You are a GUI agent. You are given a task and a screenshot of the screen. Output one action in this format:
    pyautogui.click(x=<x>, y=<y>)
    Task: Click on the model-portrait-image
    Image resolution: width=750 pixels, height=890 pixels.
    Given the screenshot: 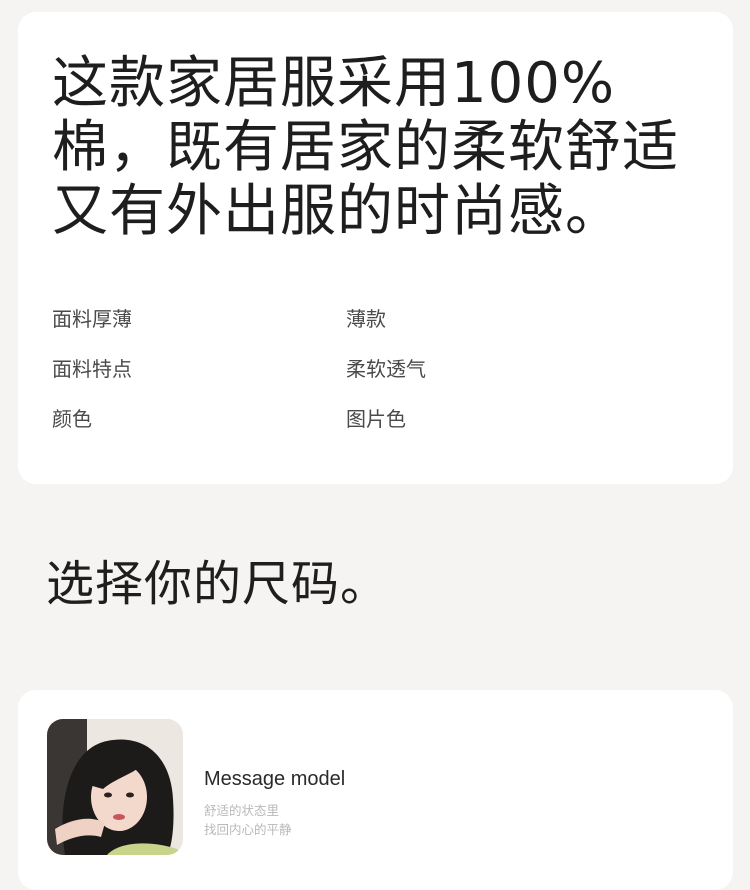 What is the action you would take?
    pyautogui.click(x=115, y=787)
    